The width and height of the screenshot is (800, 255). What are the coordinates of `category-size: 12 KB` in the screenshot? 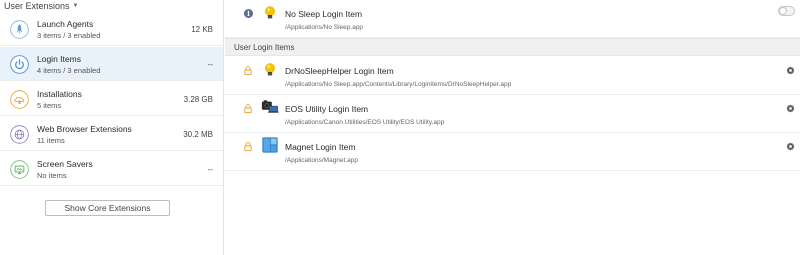 It's located at (202, 29).